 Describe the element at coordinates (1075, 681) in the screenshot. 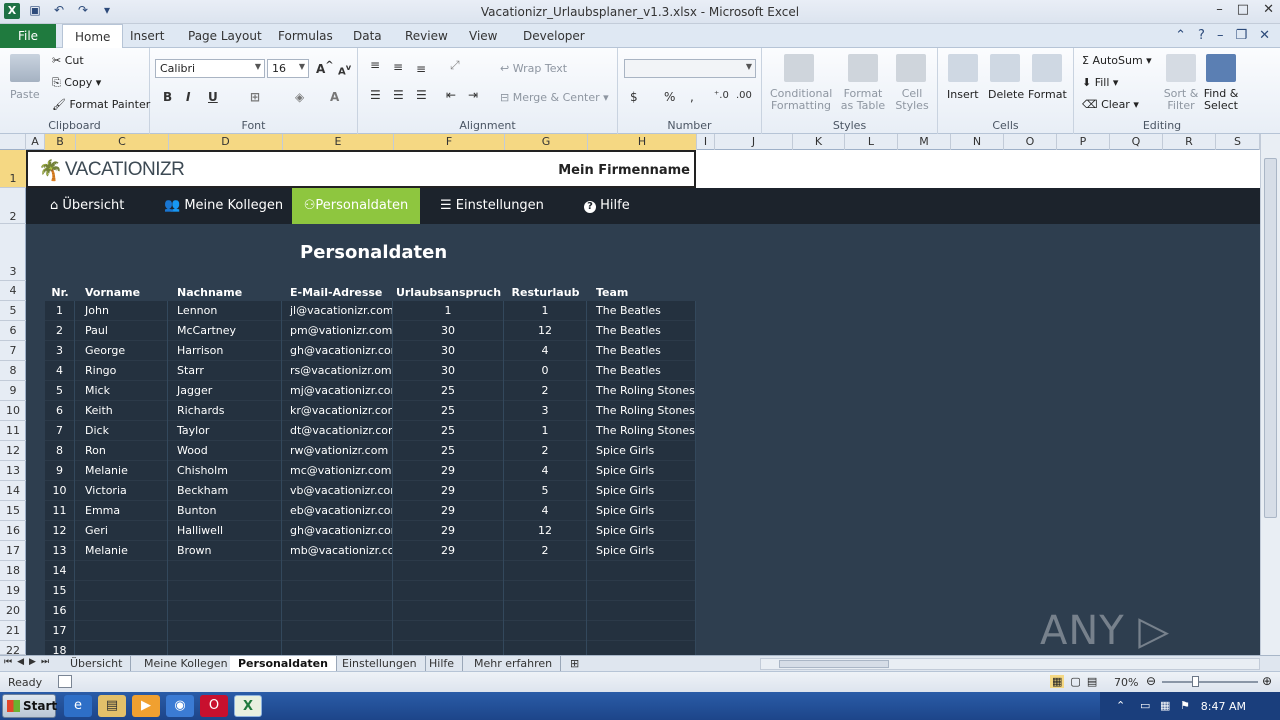

I see `page-layout-view-icon: ▢` at that location.